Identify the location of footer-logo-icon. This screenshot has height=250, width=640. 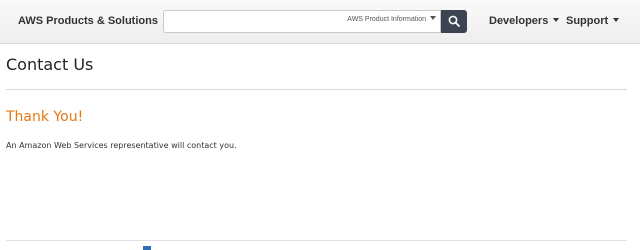
(147, 248).